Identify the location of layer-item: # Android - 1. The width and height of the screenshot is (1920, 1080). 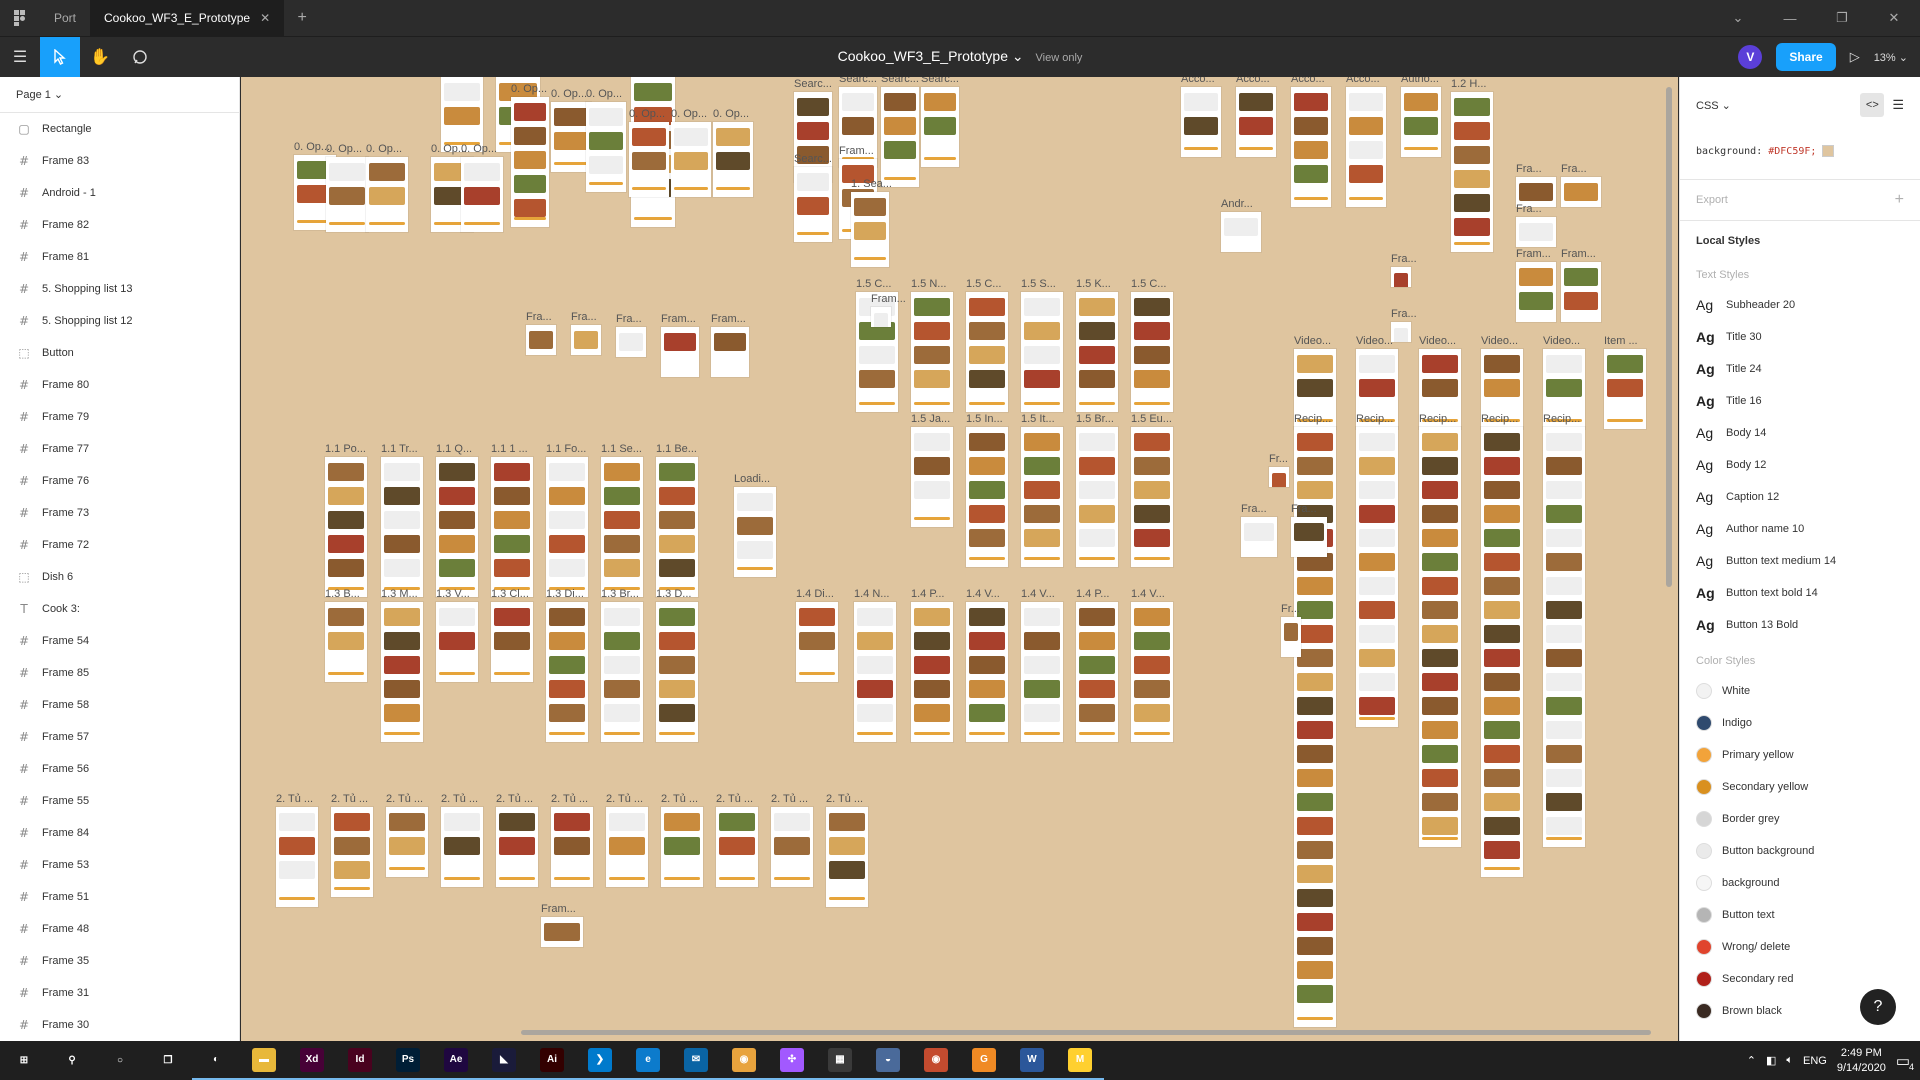
(119, 193).